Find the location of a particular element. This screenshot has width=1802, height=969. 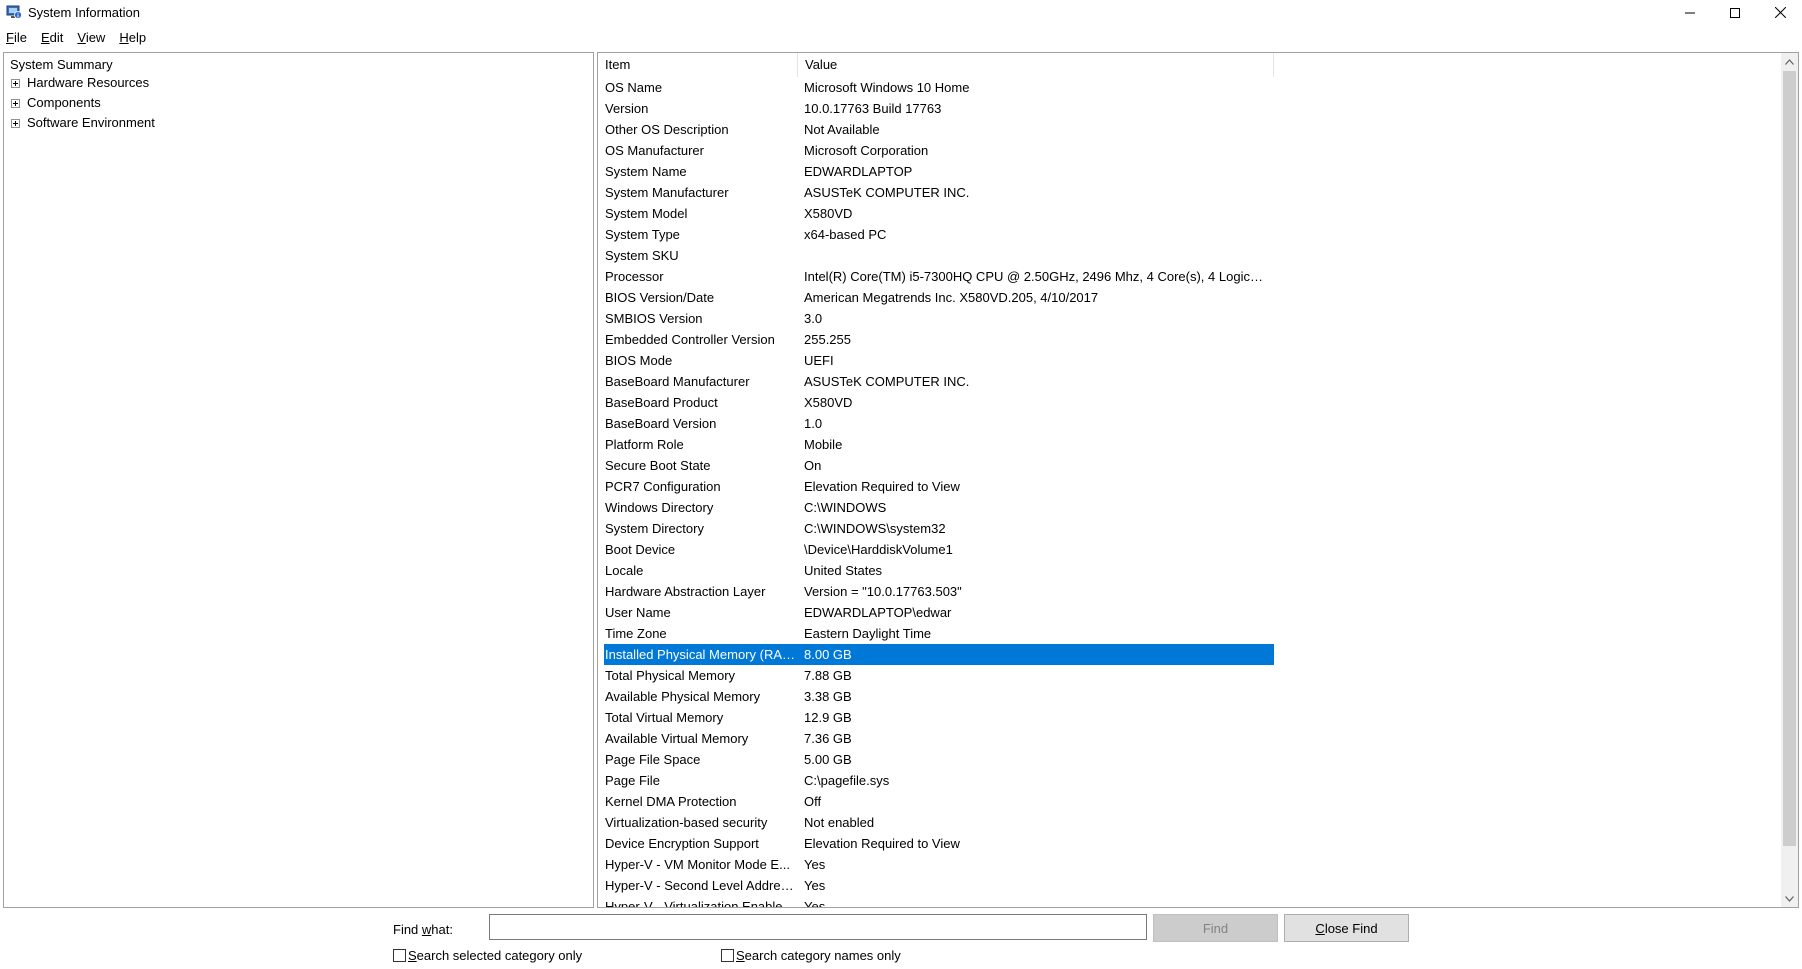

table-row: Available Virtual Memory 7.36 GB is located at coordinates (939, 738).